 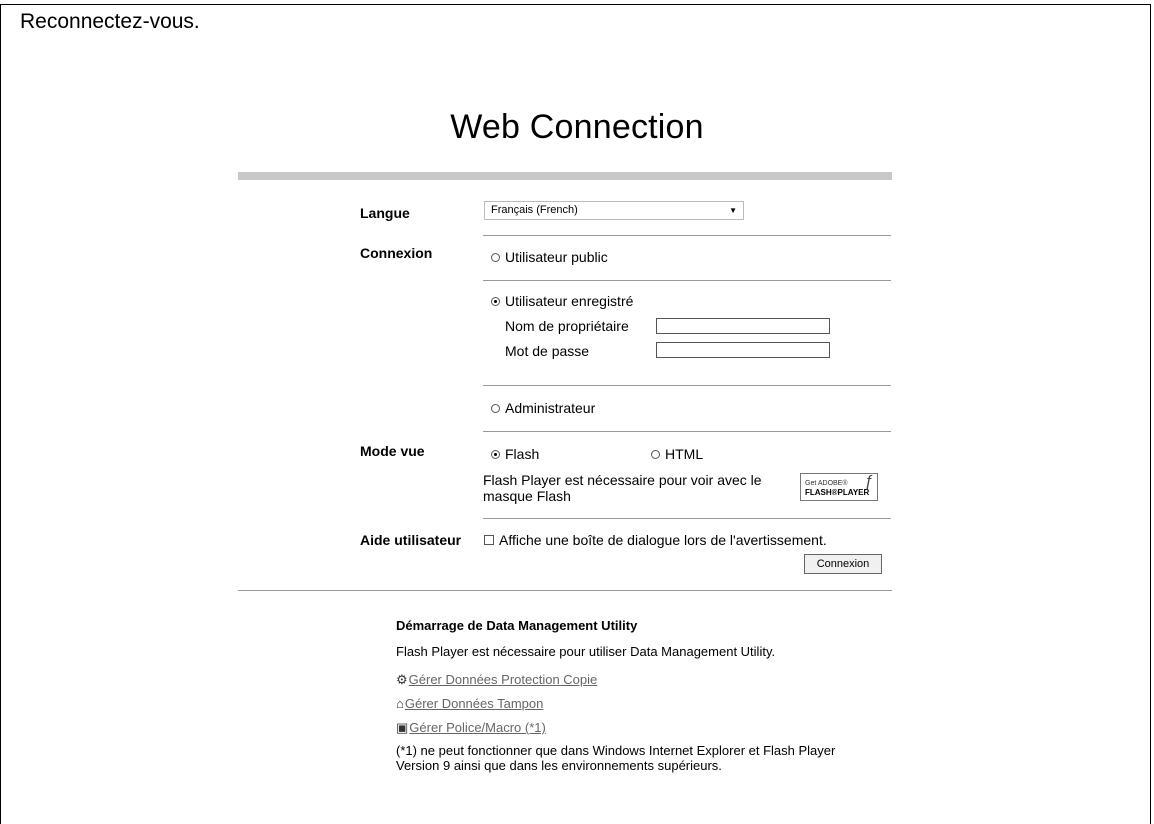 I want to click on administrator-radio, so click(x=495, y=408).